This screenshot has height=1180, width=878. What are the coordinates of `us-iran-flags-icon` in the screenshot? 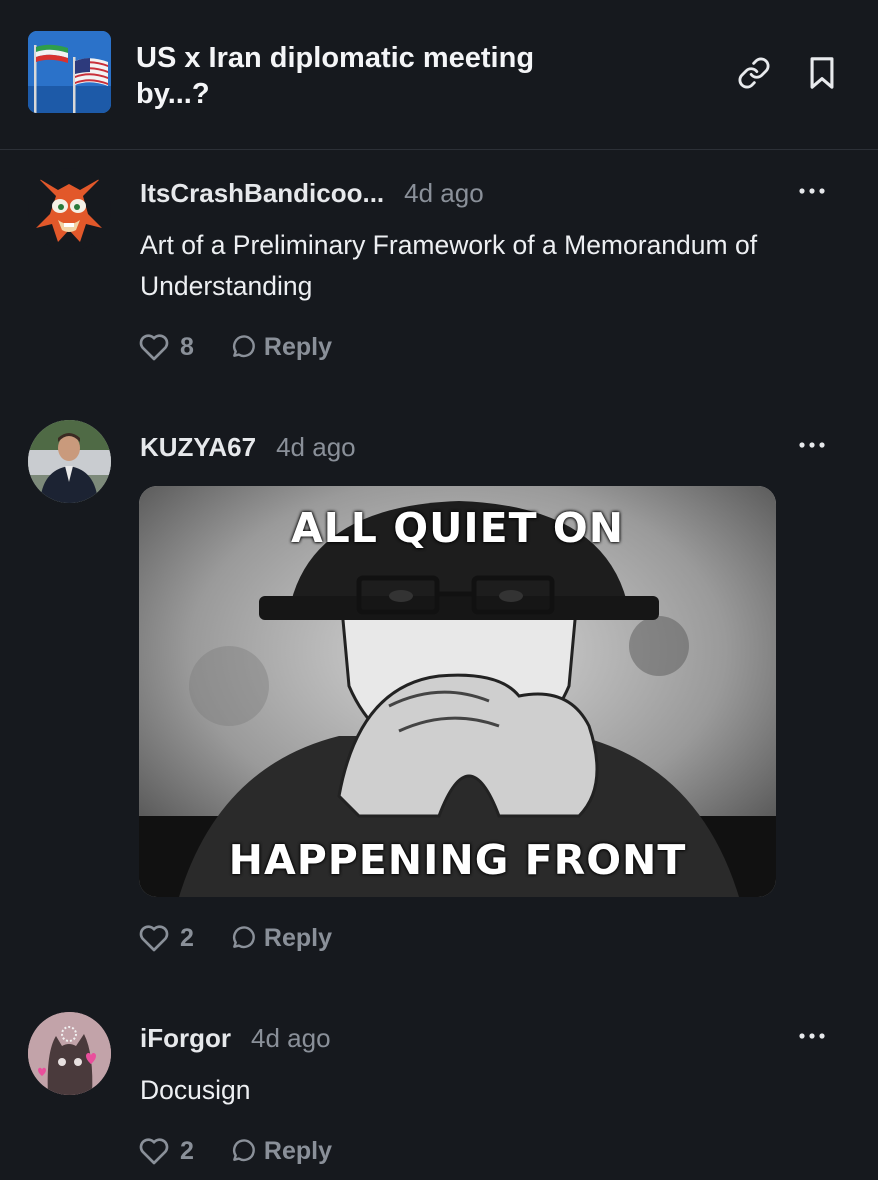 It's located at (69, 72).